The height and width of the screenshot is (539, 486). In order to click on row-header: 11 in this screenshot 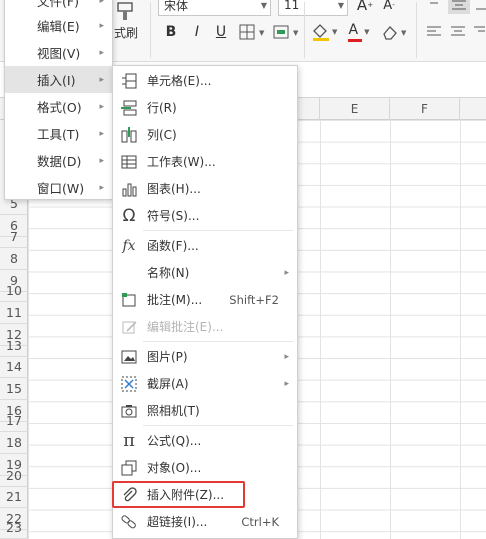, I will do `click(14, 313)`.